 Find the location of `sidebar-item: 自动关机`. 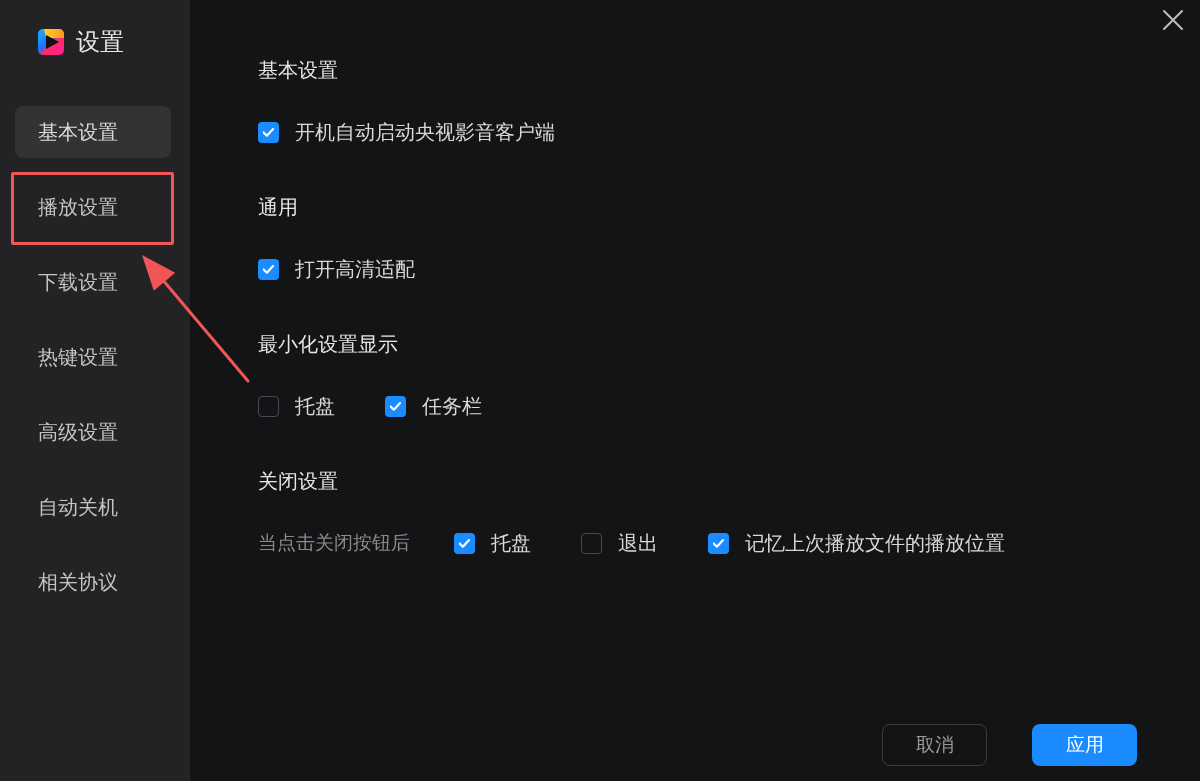

sidebar-item: 自动关机 is located at coordinates (93, 507).